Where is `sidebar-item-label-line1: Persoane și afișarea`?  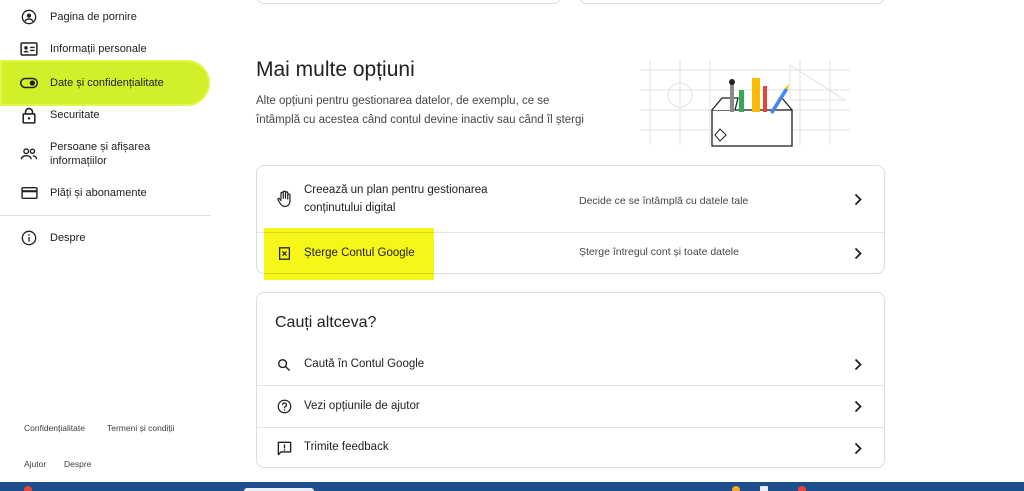
sidebar-item-label-line1: Persoane și afișarea is located at coordinates (100, 147).